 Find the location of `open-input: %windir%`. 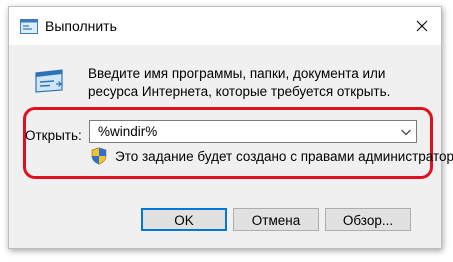

open-input: %windir% is located at coordinates (127, 131).